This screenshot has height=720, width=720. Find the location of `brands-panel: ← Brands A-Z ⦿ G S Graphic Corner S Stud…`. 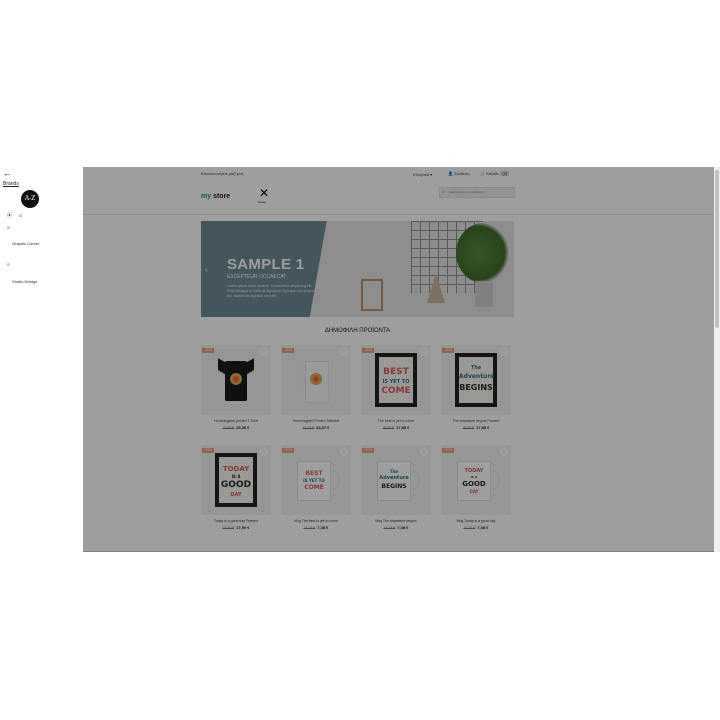

brands-panel: ← Brands A-Z ⦿ G S Graphic Corner S Stud… is located at coordinates (41, 359).